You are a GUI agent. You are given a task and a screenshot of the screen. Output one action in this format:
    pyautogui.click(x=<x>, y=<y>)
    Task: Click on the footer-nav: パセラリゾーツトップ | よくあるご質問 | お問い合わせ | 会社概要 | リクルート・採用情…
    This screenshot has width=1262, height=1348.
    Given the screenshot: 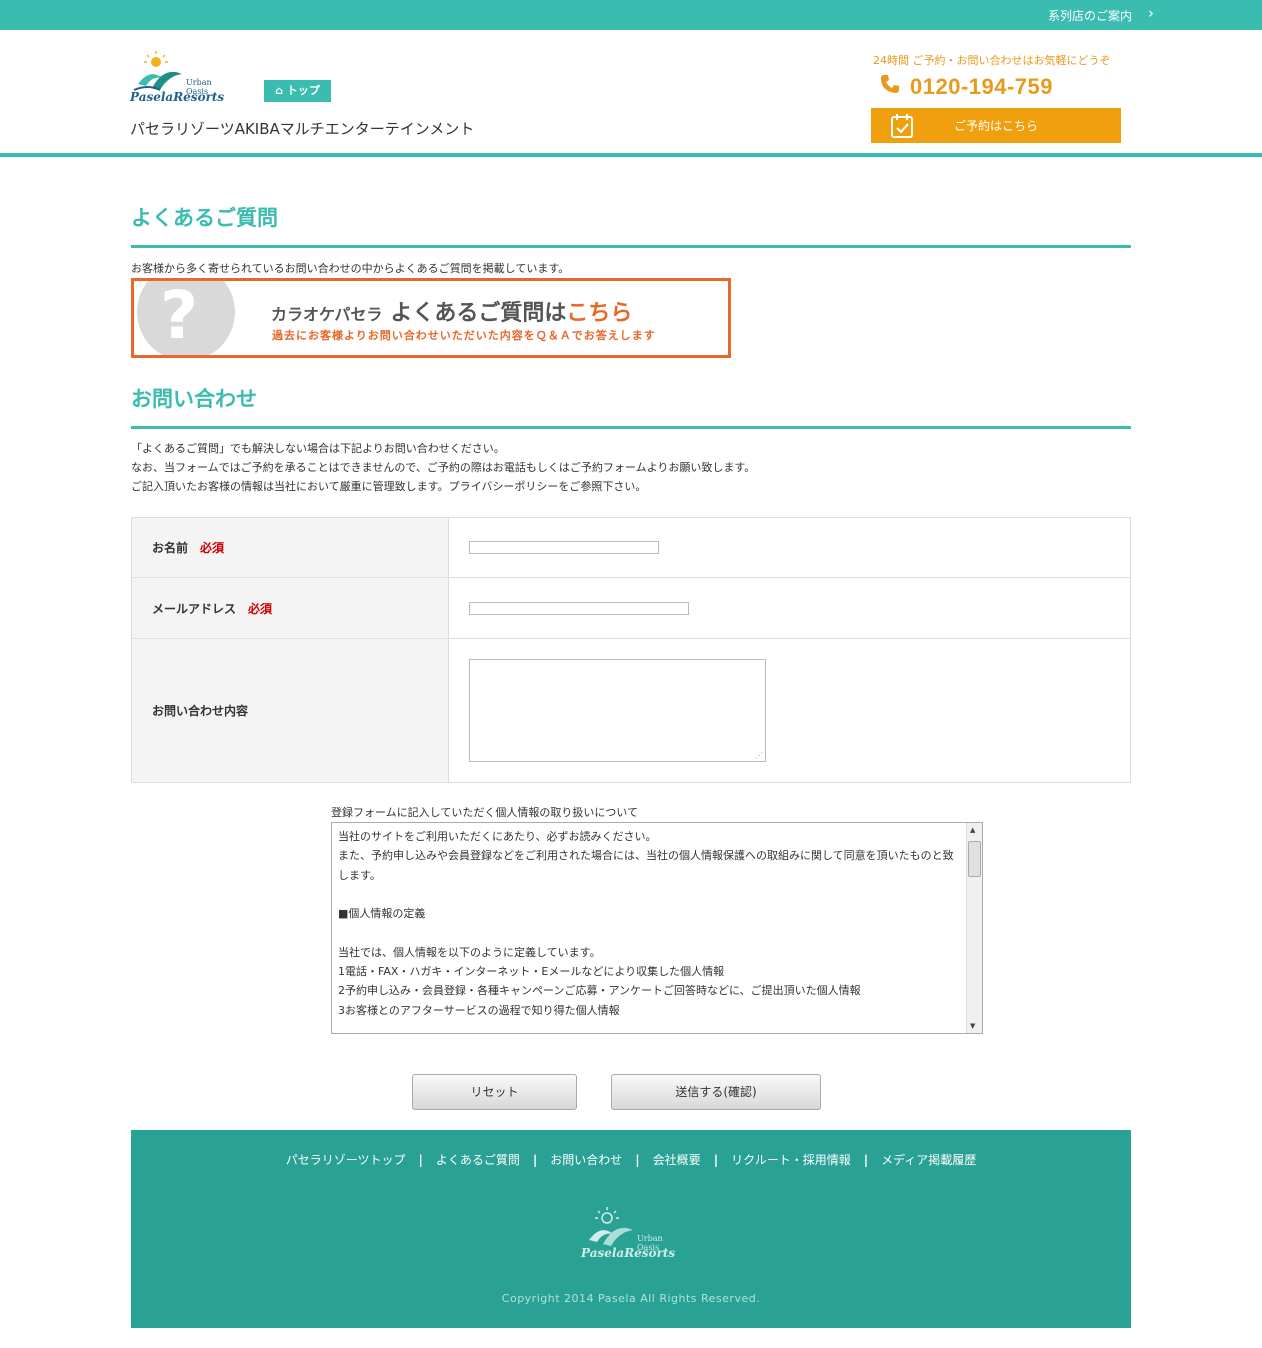 What is the action you would take?
    pyautogui.click(x=631, y=1159)
    